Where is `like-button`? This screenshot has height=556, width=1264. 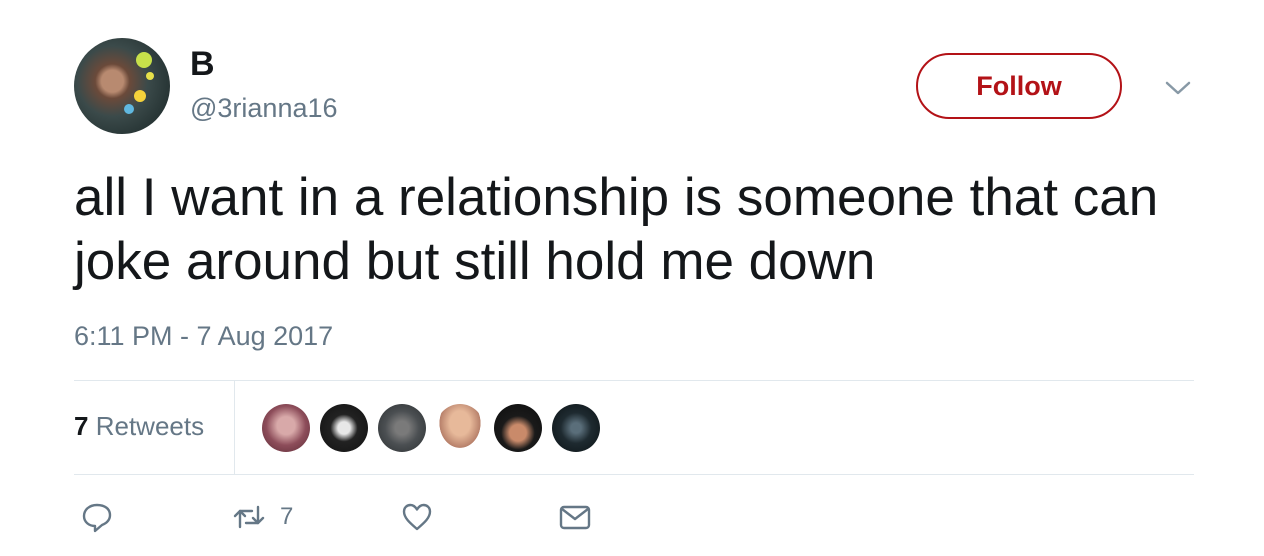
like-button is located at coordinates (417, 517).